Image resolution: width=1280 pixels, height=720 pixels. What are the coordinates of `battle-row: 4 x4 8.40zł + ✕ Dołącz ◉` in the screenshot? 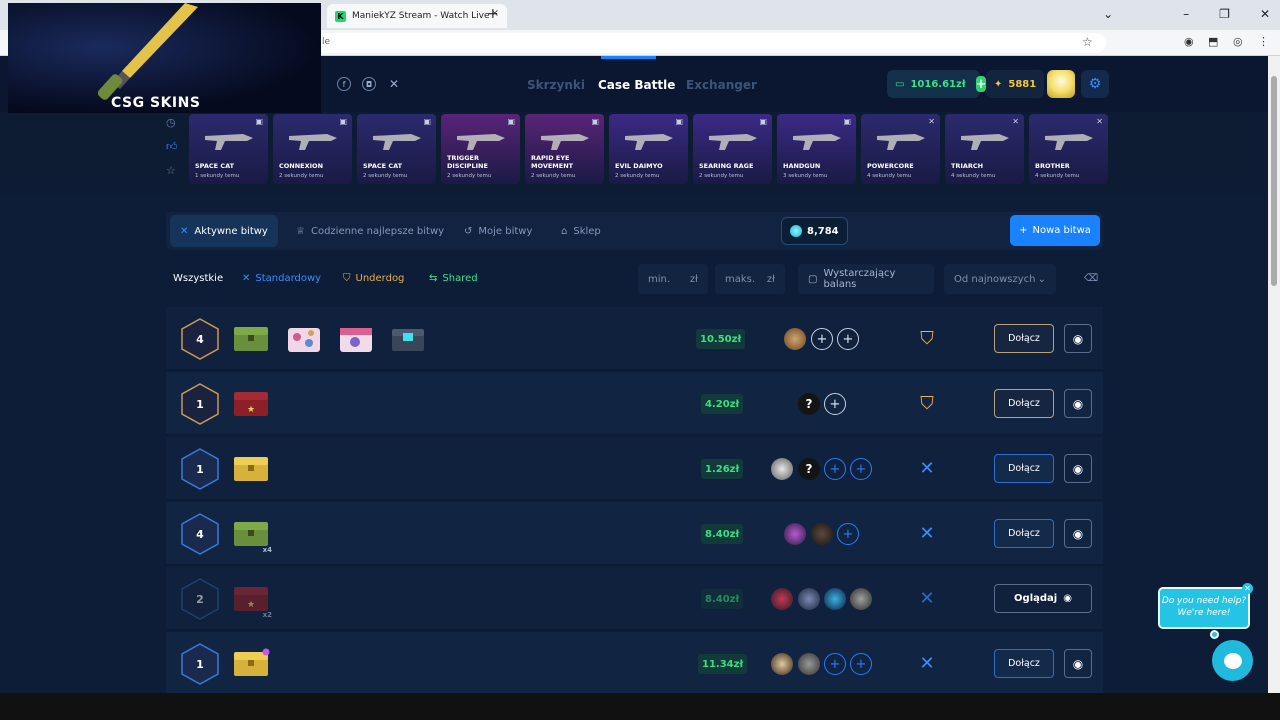 It's located at (634, 533).